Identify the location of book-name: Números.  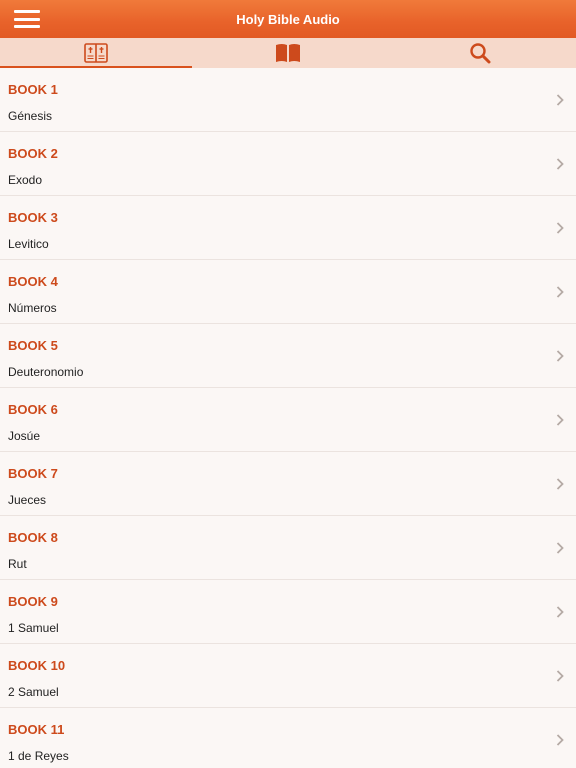
(32, 308).